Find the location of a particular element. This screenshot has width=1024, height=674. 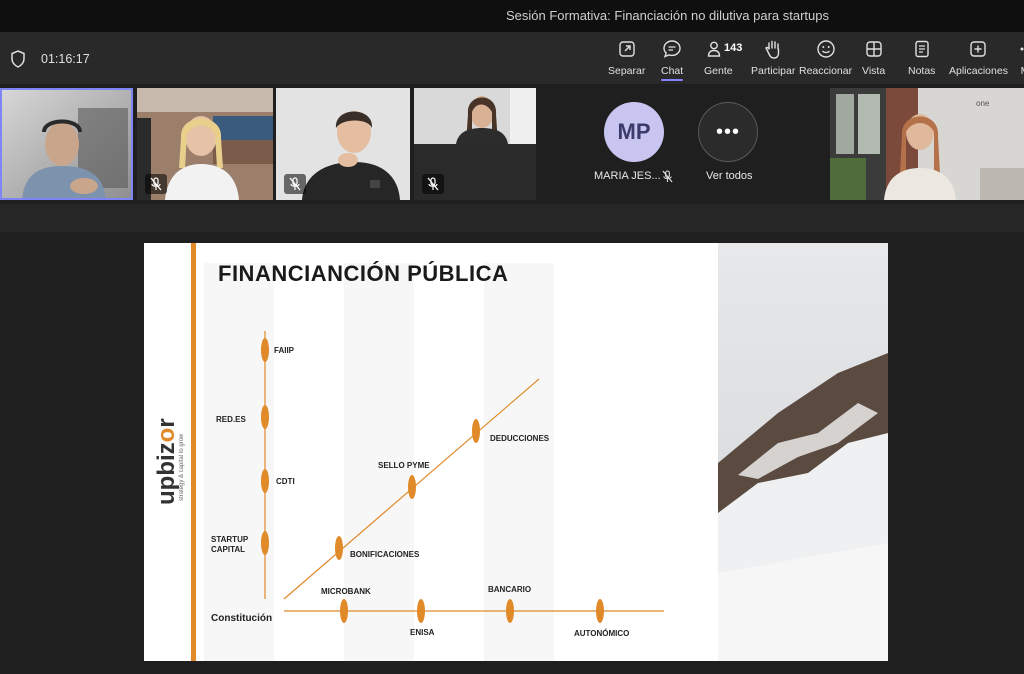

logo-text-r: r is located at coordinates (166, 423).